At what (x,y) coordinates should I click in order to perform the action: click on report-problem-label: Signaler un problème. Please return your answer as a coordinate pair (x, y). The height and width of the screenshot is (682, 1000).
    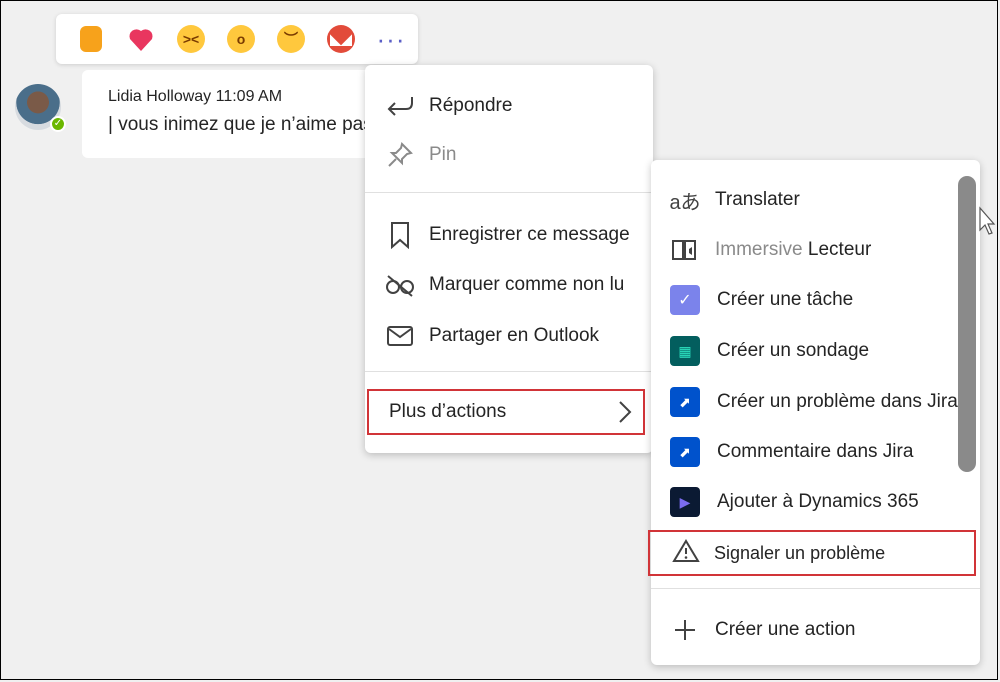
    Looking at the image, I should click on (800, 552).